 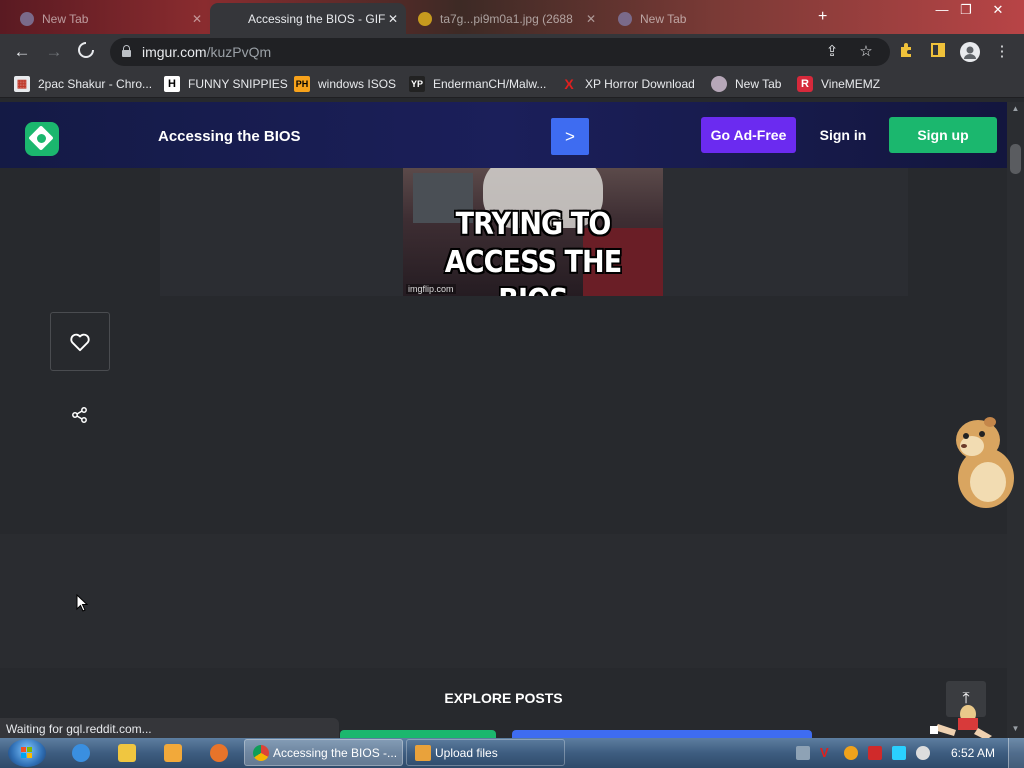 I want to click on post-gif: TRYING TO ACCESS THE BIOS imgflip.com, so click(x=533, y=232).